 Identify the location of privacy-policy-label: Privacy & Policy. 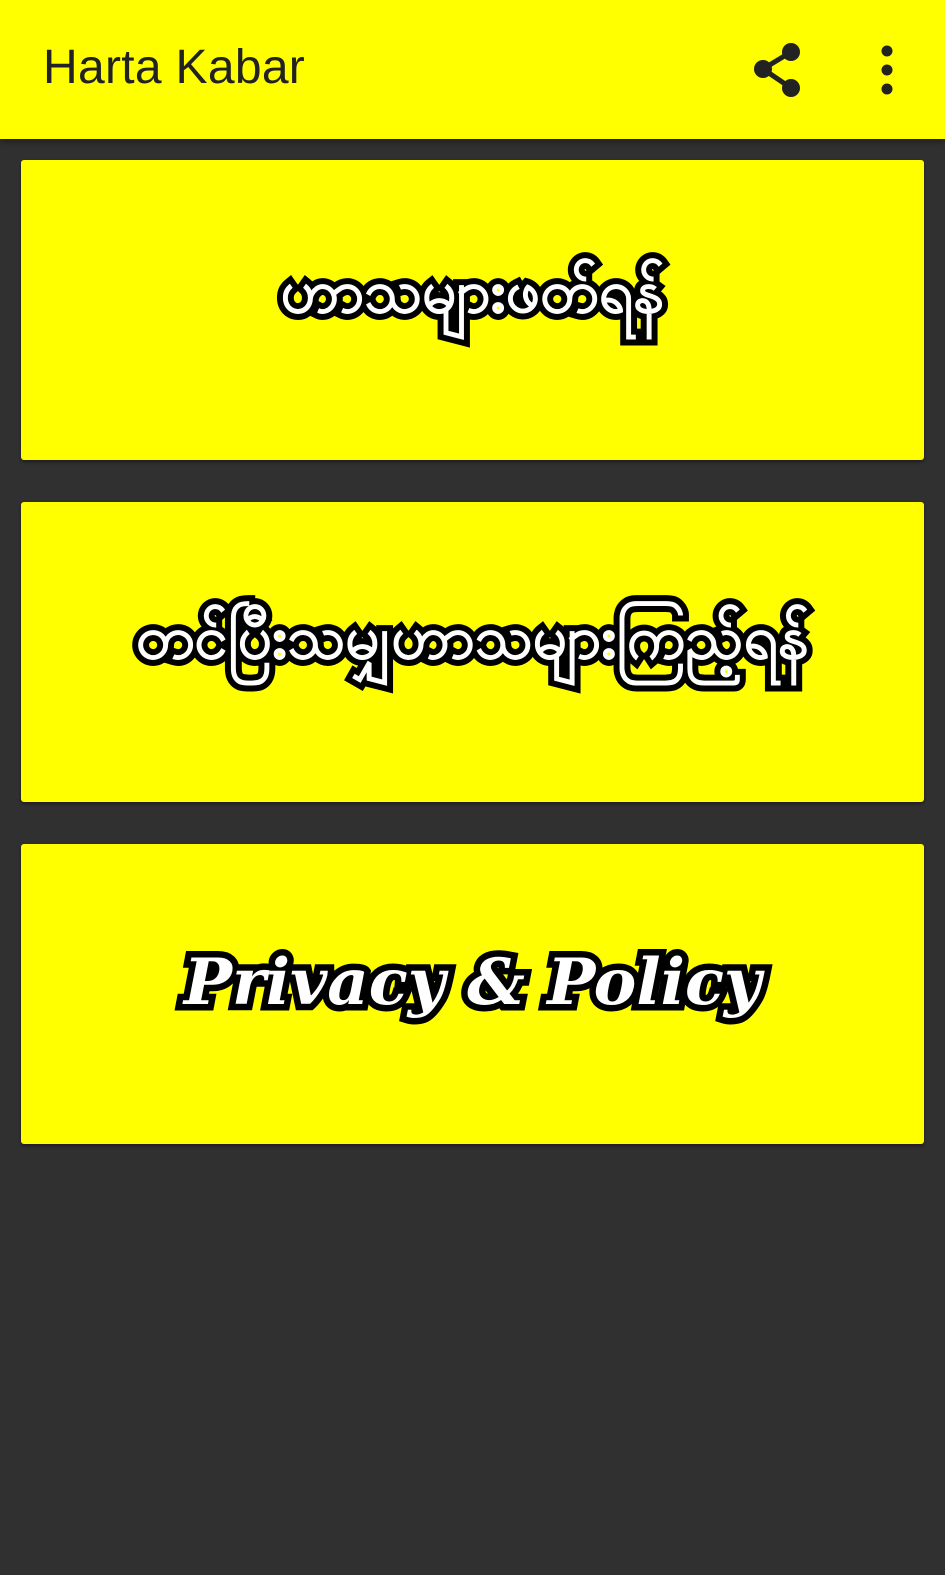
(472, 982).